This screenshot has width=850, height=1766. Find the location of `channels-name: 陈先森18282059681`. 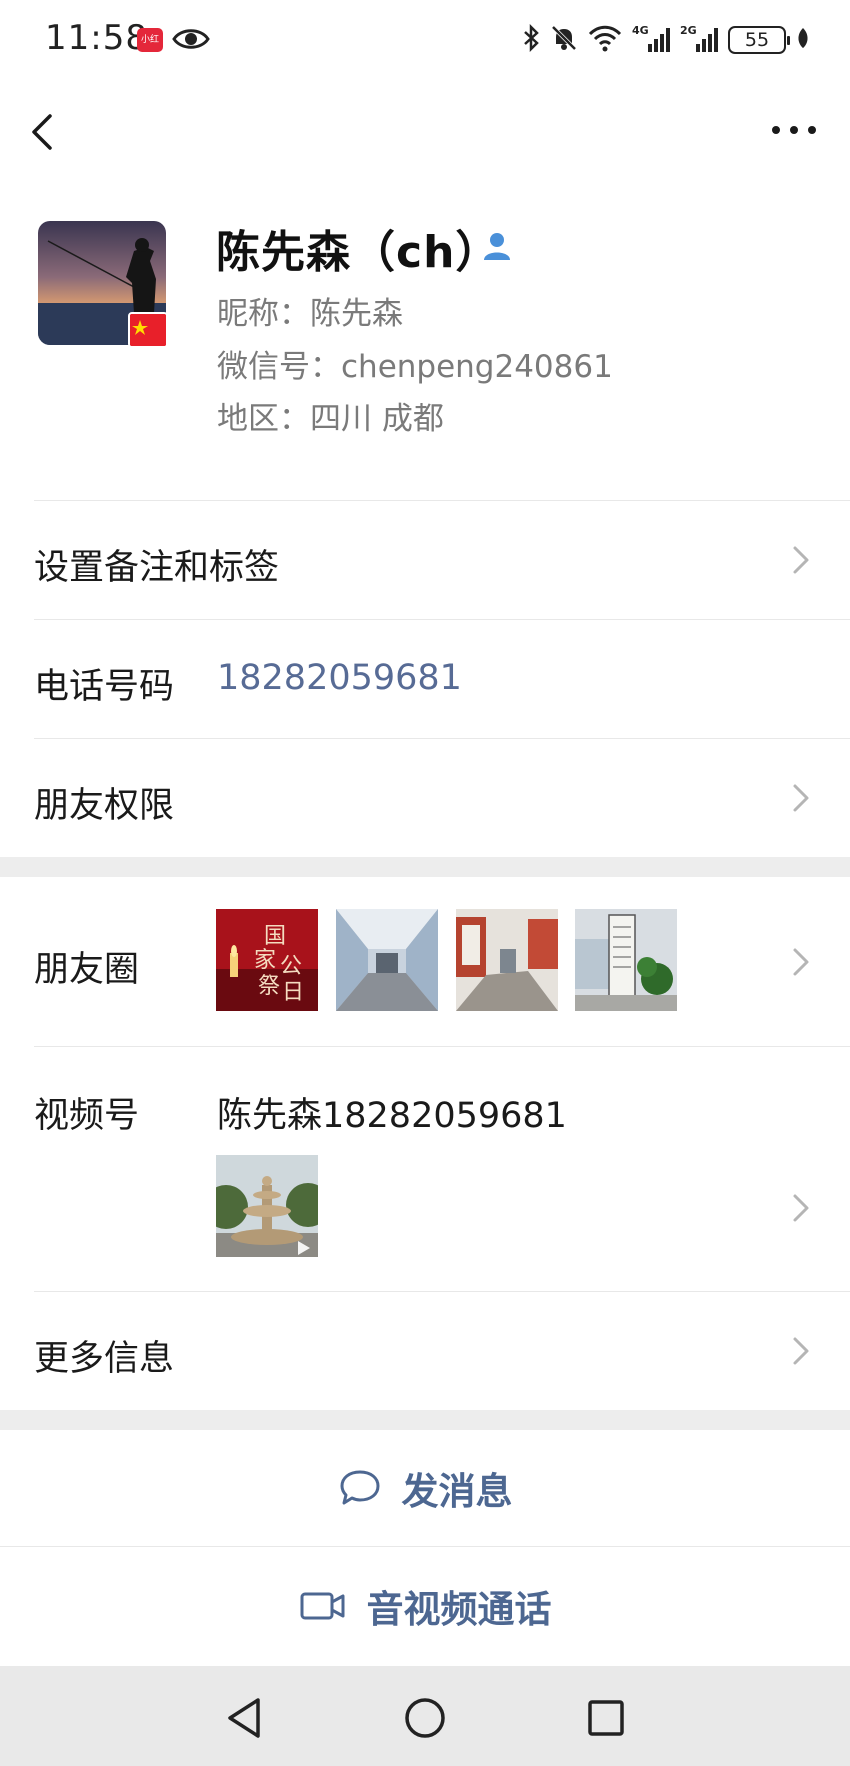

channels-name: 陈先森18282059681 is located at coordinates (392, 1116).